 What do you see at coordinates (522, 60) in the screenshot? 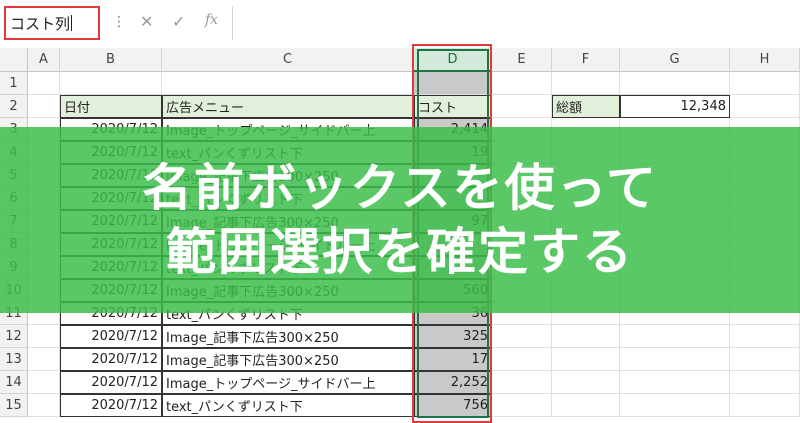
I see `column-header-e: E` at bounding box center [522, 60].